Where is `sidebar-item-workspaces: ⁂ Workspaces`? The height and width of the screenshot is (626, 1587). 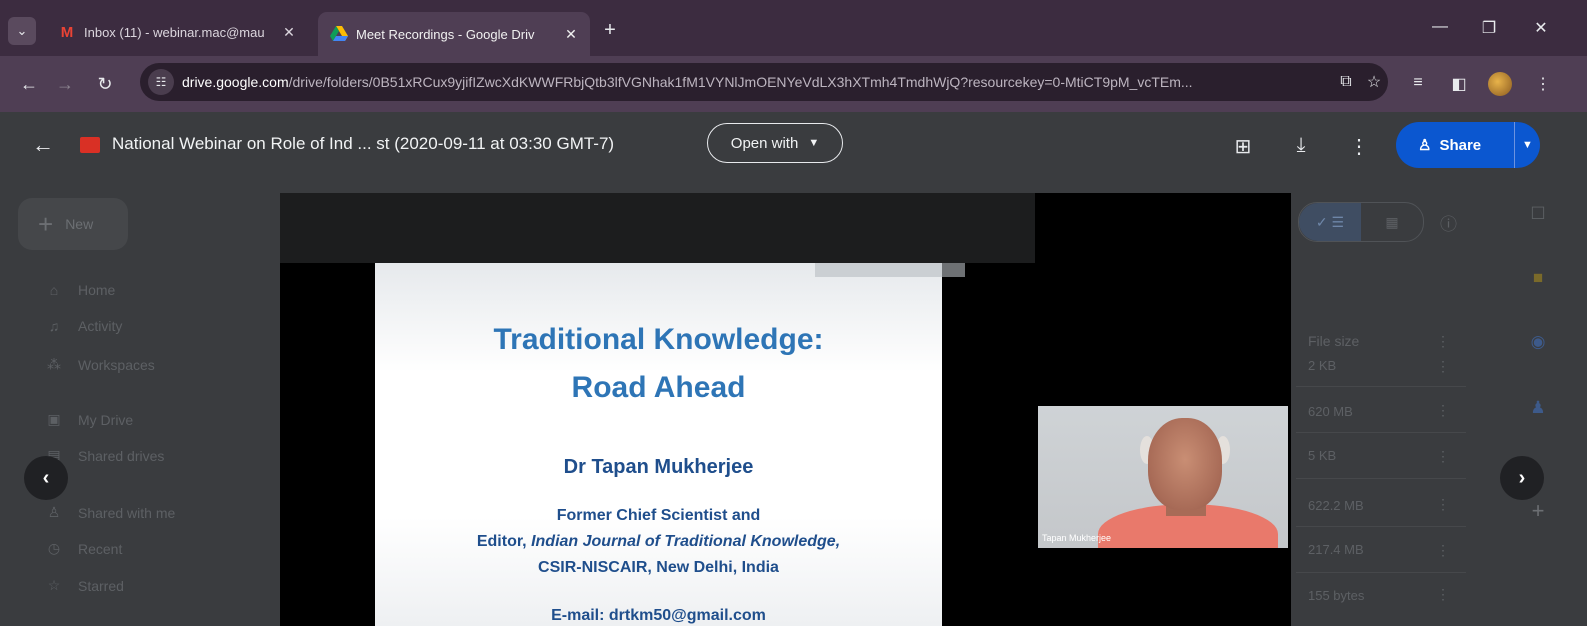
sidebar-item-workspaces: ⁂ Workspaces is located at coordinates (99, 364).